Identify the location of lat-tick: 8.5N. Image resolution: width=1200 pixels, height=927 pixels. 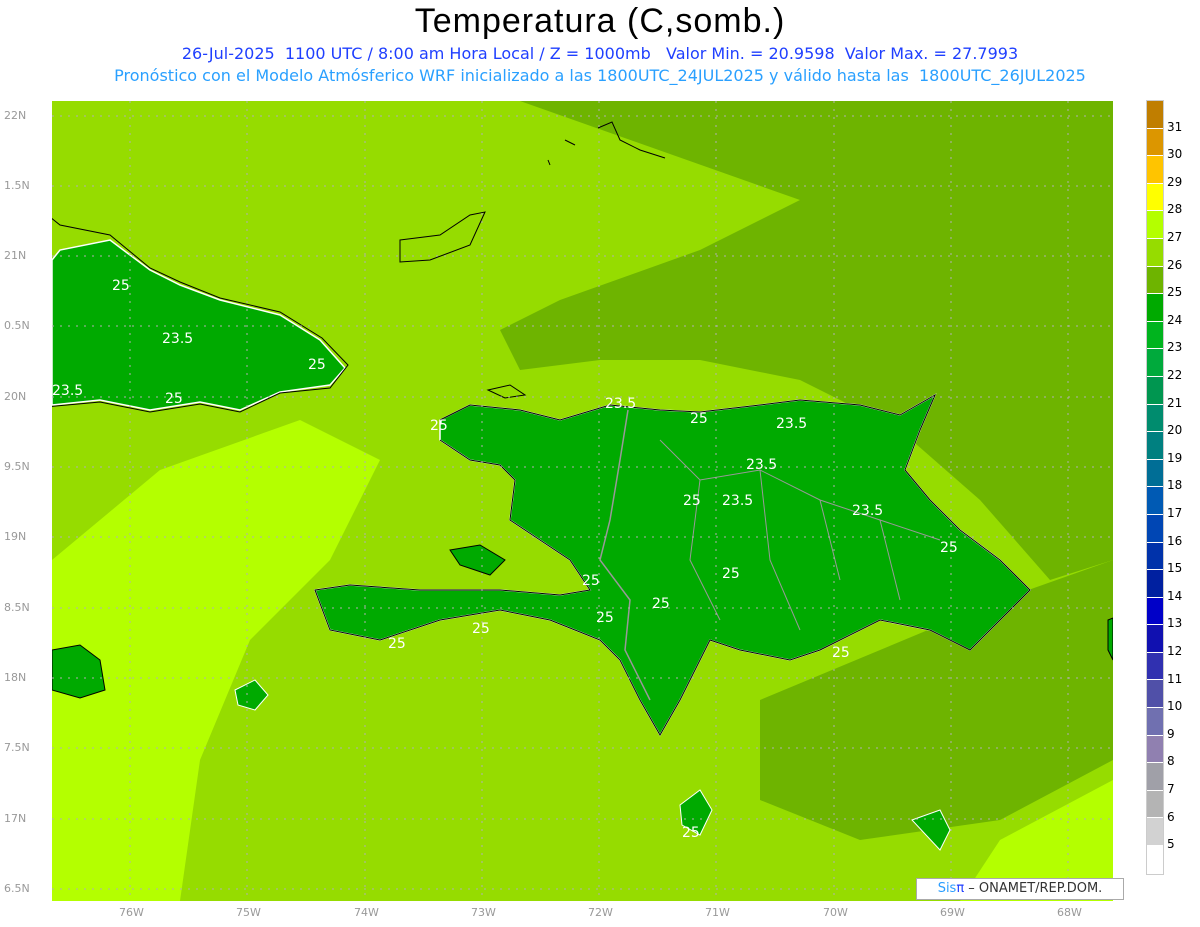
(17, 607).